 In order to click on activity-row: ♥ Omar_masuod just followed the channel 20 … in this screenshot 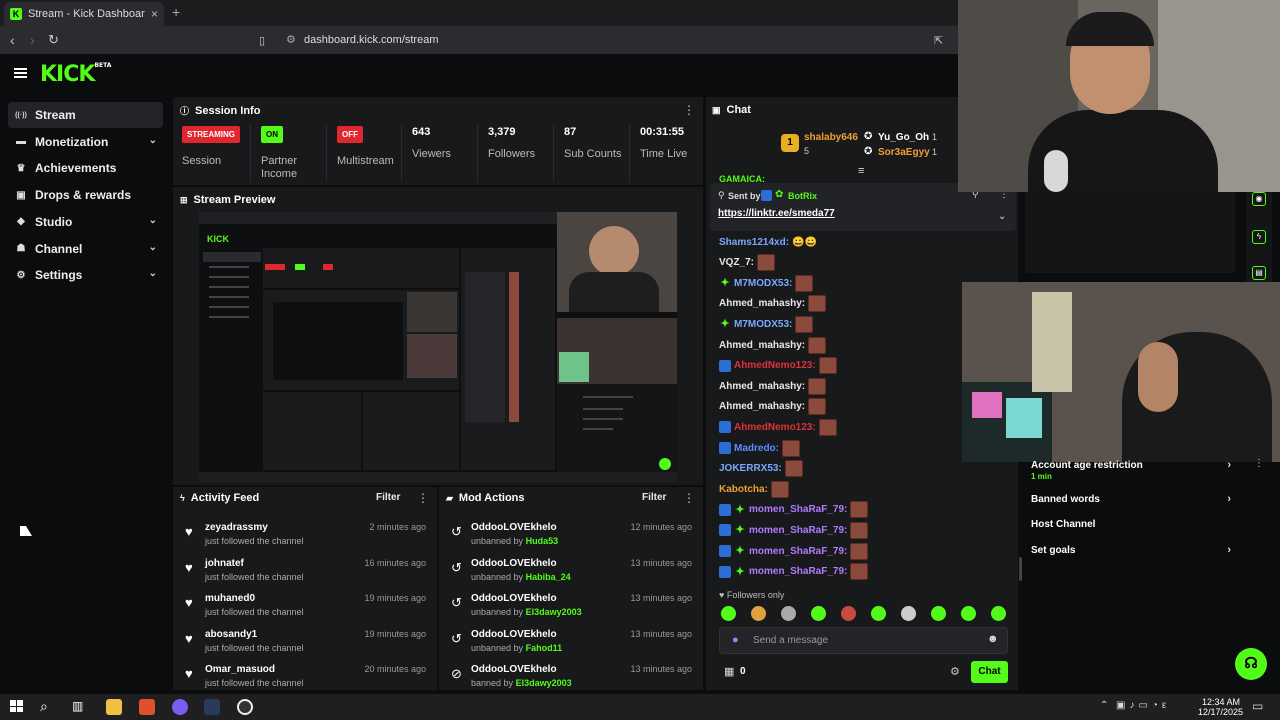, I will do `click(305, 681)`.